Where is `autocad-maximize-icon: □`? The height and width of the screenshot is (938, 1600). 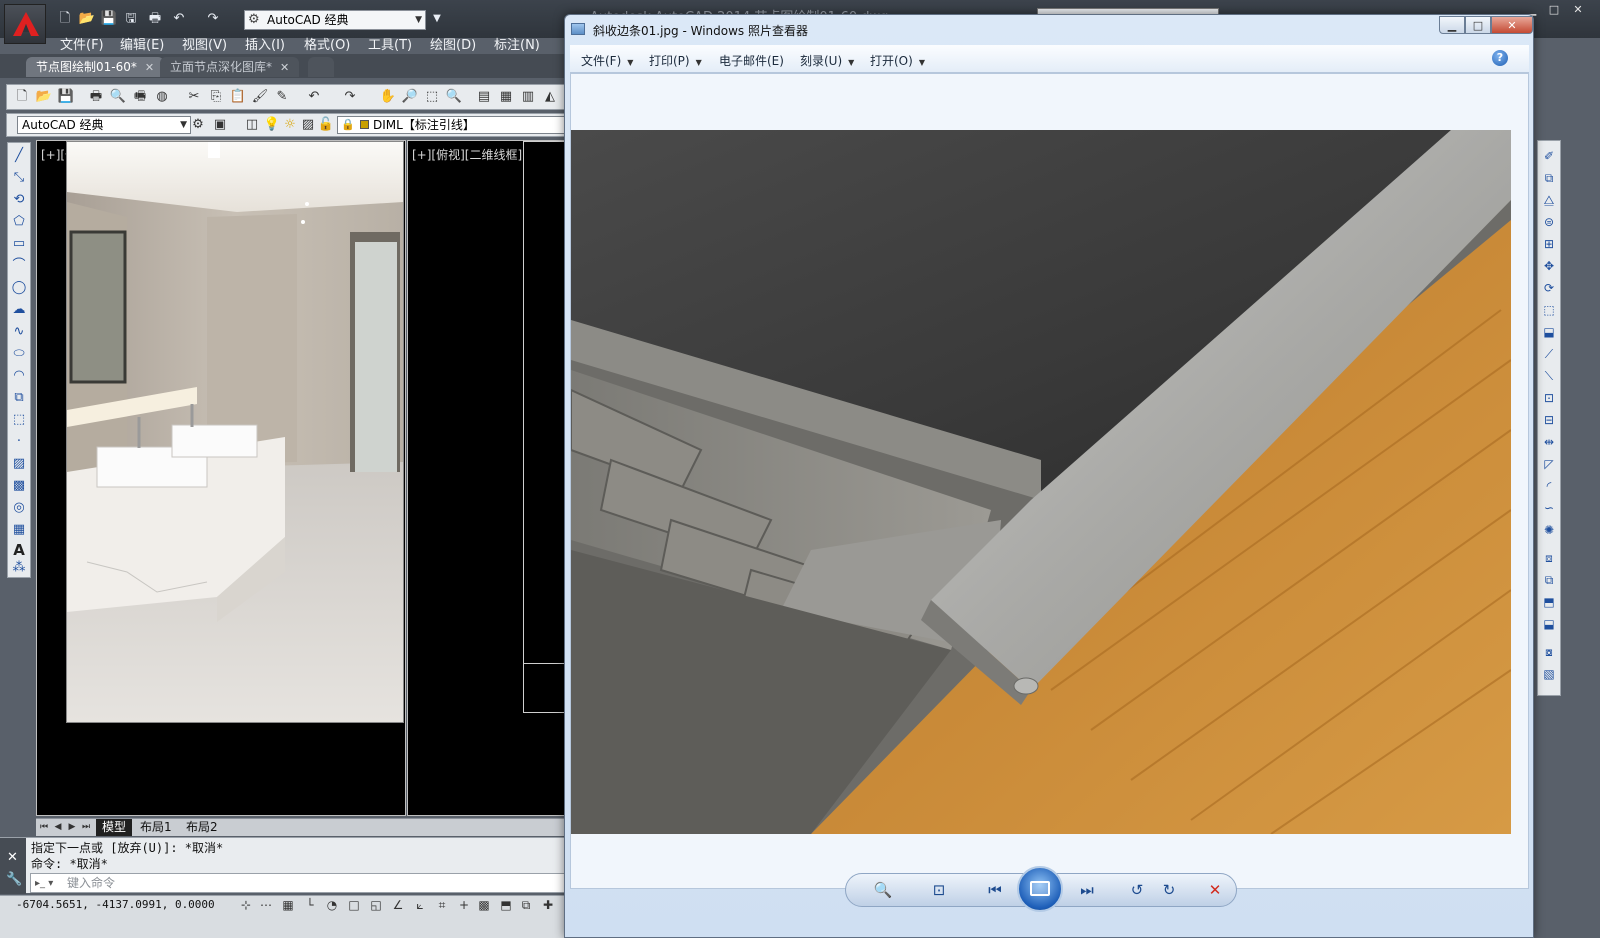
autocad-maximize-icon: □ is located at coordinates (1554, 10).